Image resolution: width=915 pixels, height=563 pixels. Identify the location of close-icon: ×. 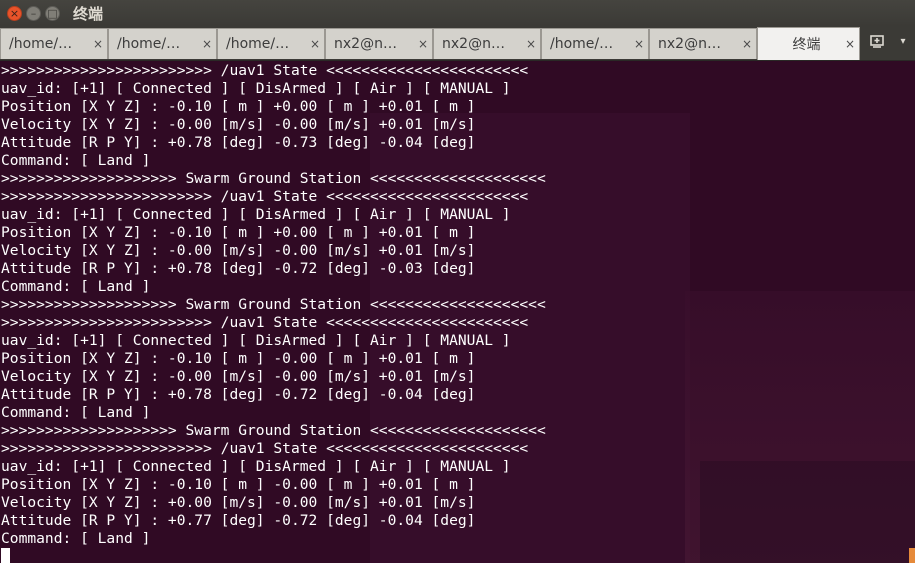
(14, 13).